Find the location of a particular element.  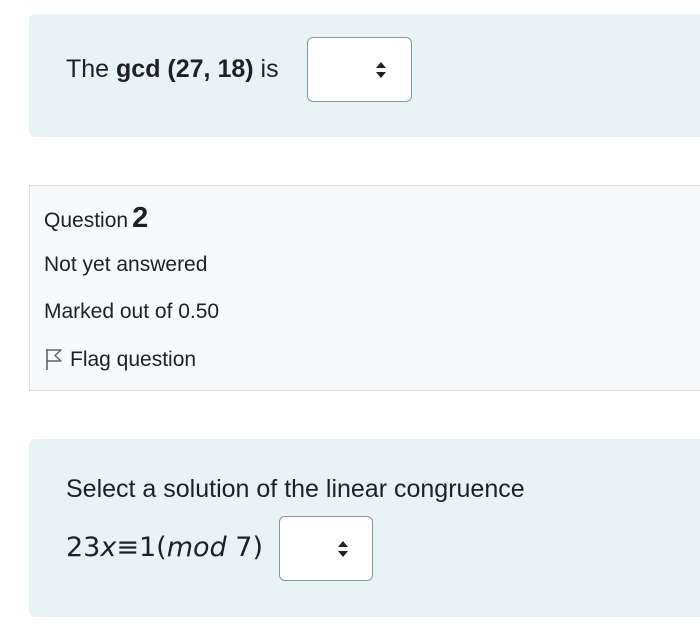

question-1-text-bold: gcd (27, 18) is located at coordinates (185, 69).